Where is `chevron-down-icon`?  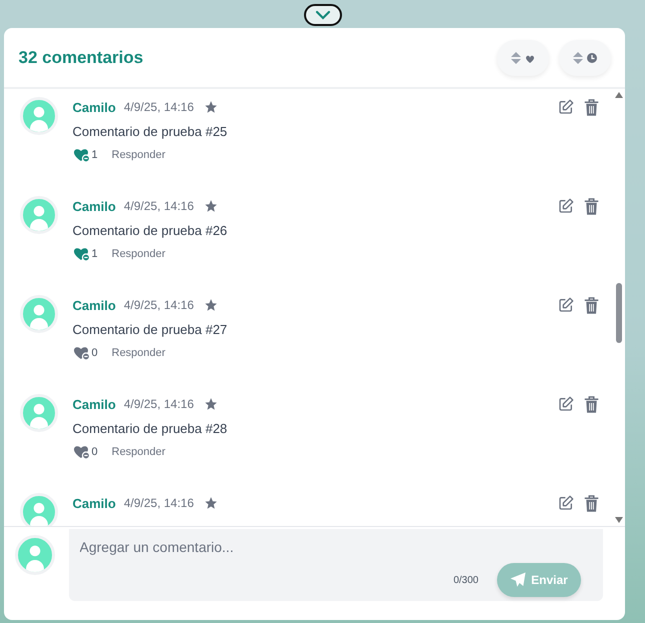 chevron-down-icon is located at coordinates (322, 15).